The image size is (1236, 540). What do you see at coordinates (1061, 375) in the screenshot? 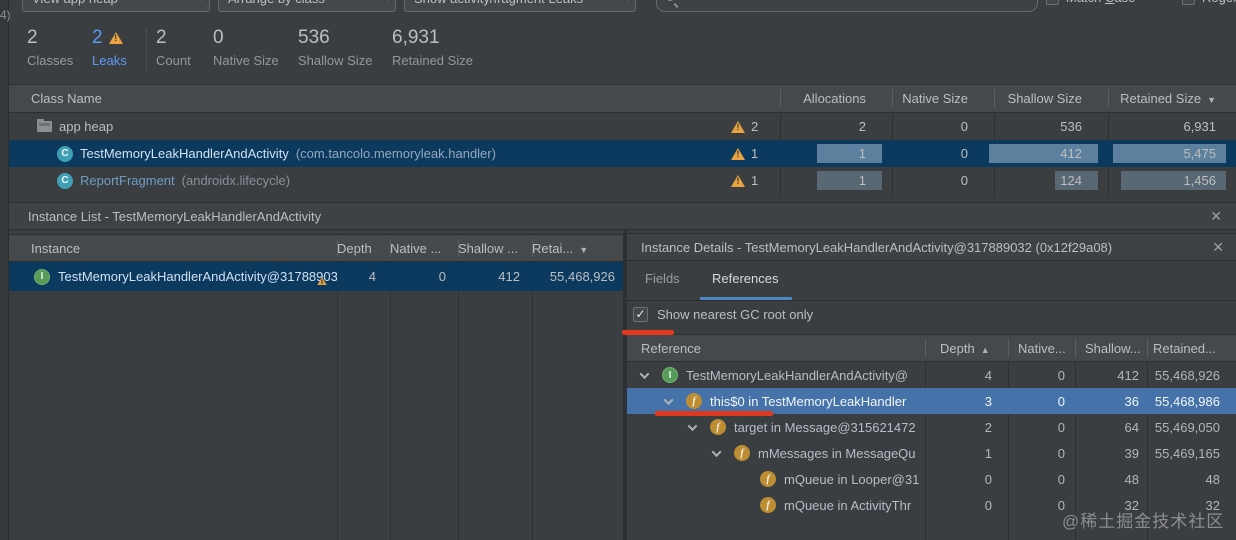
I see `native-size-value: 0` at bounding box center [1061, 375].